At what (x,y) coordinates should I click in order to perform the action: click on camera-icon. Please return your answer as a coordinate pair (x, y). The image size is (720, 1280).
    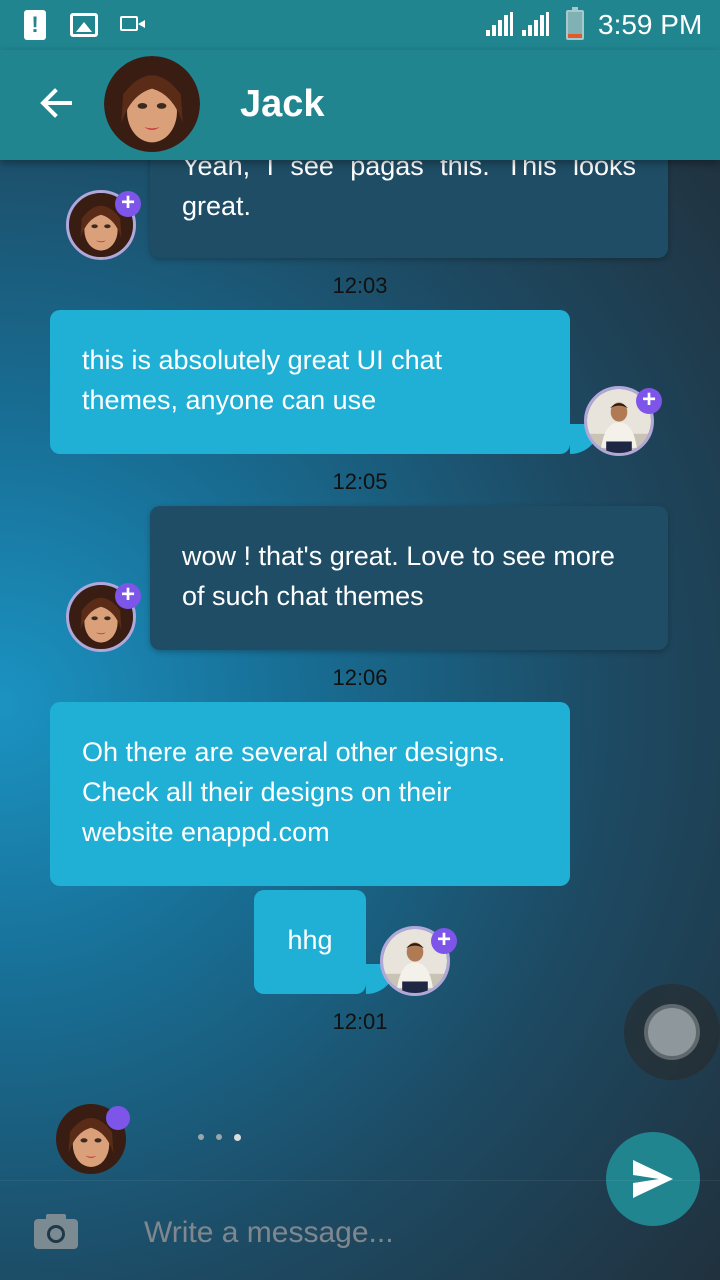
    Looking at the image, I should click on (56, 1231).